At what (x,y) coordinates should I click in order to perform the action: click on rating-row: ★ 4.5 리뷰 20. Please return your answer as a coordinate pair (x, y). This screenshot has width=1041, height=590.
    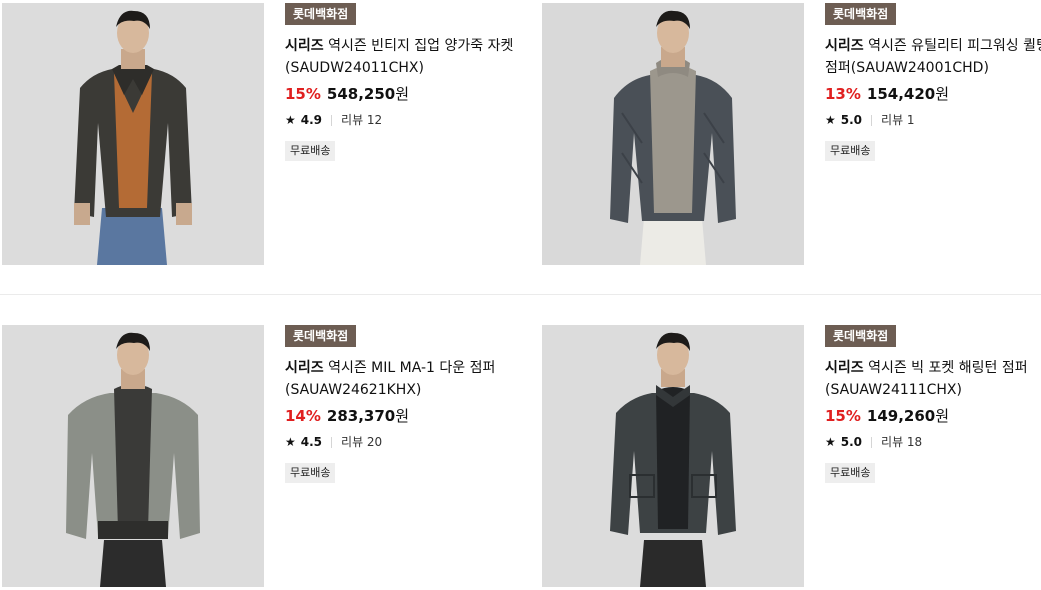
    Looking at the image, I should click on (400, 442).